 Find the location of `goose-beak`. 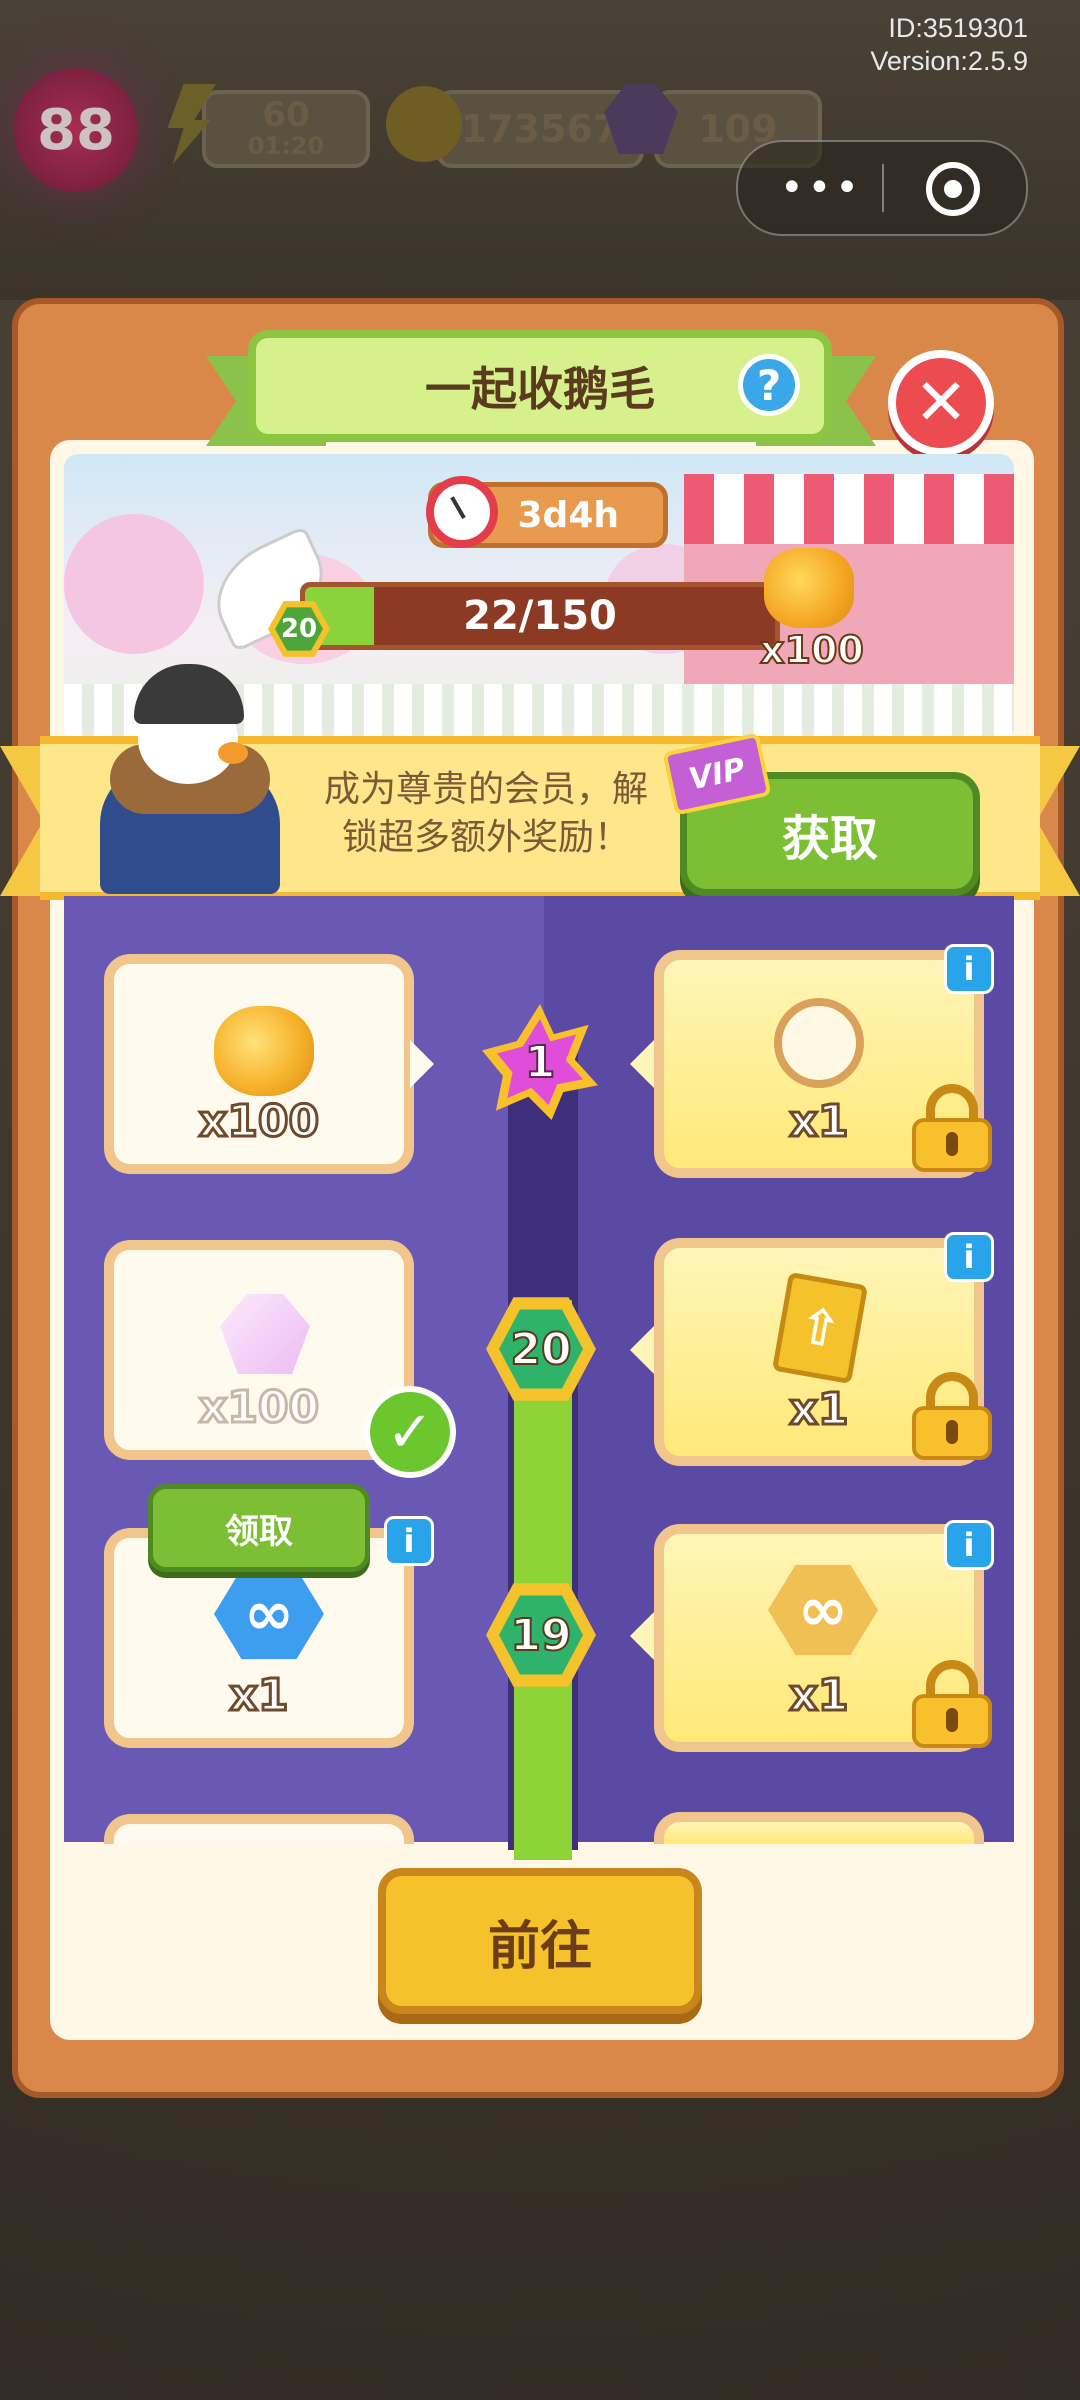

goose-beak is located at coordinates (233, 753).